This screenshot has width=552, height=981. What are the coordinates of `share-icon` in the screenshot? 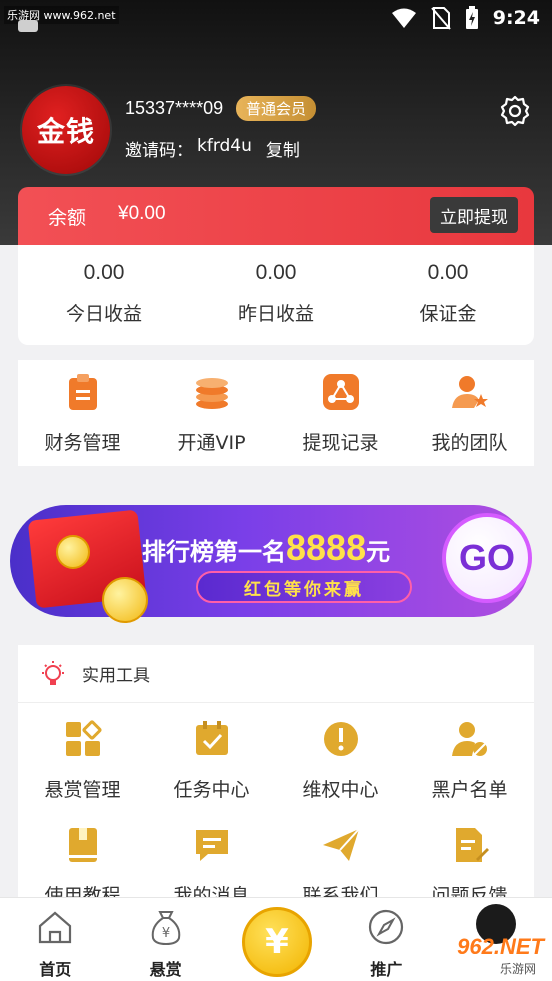 It's located at (340, 392).